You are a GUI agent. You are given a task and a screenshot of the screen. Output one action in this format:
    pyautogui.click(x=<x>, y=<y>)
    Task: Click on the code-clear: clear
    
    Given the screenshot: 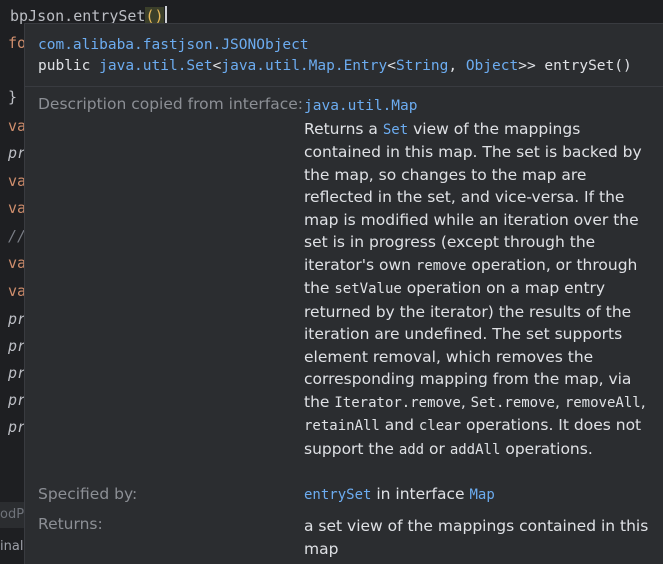 What is the action you would take?
    pyautogui.click(x=440, y=426)
    